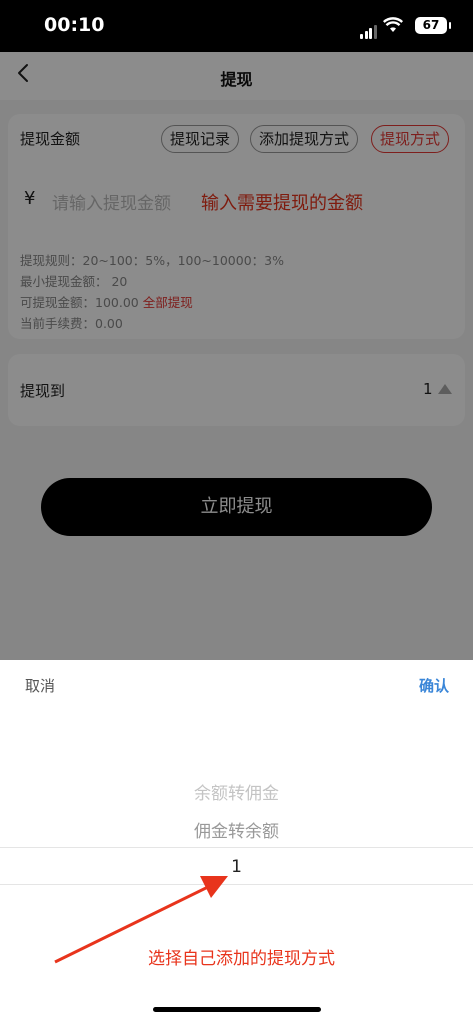  What do you see at coordinates (237, 1009) in the screenshot?
I see `home-indicator` at bounding box center [237, 1009].